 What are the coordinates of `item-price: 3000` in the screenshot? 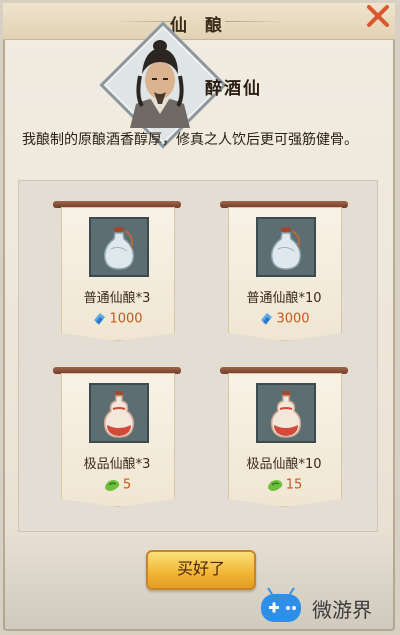 It's located at (293, 319).